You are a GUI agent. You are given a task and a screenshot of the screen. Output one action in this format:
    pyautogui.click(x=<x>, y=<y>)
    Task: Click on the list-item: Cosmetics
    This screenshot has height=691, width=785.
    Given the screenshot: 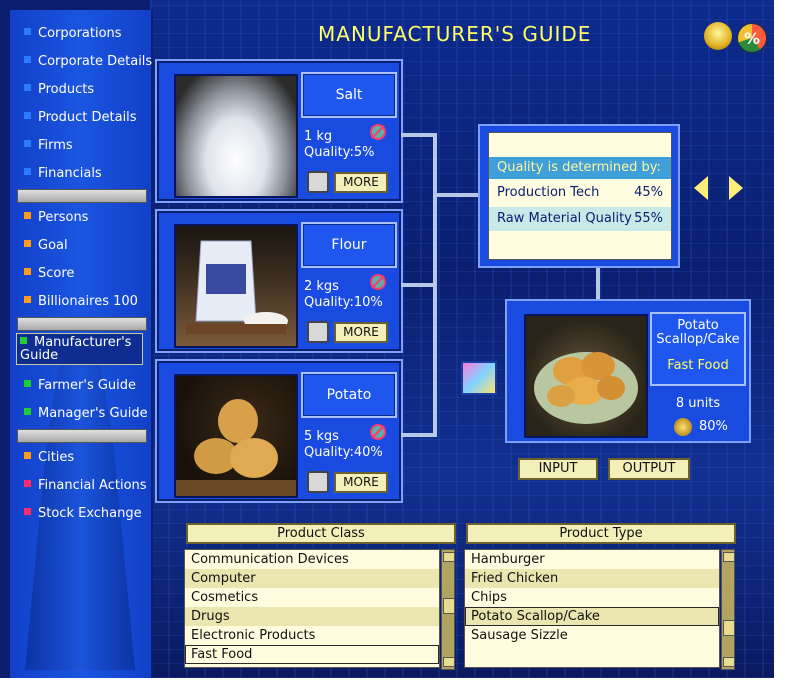 What is the action you would take?
    pyautogui.click(x=312, y=597)
    